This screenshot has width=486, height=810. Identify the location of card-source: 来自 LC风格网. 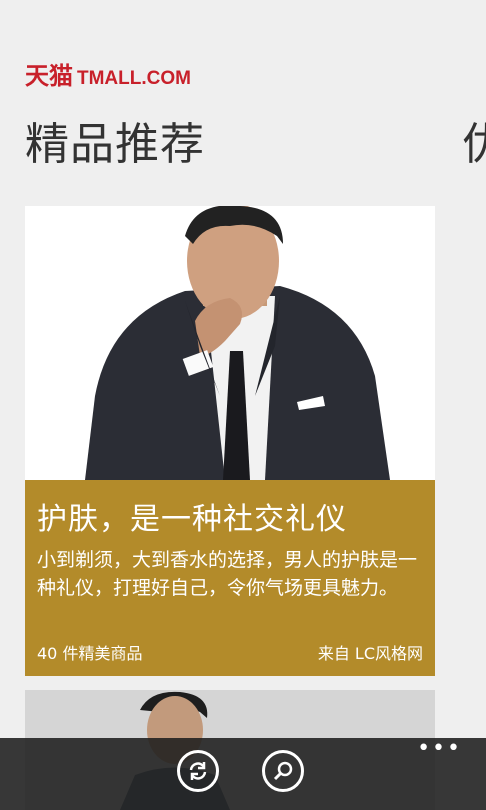
(370, 653).